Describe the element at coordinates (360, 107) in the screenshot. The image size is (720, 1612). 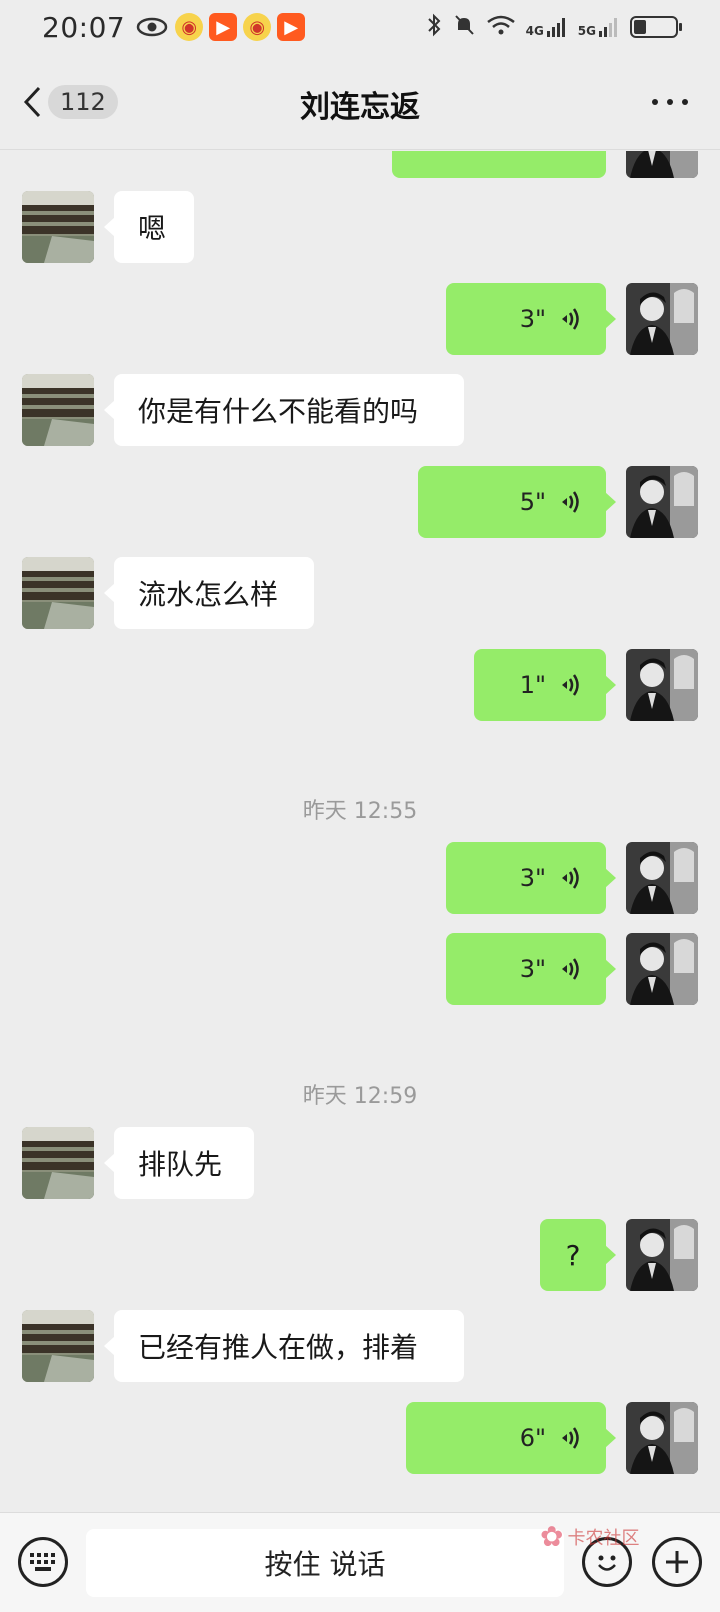
I see `chat-title: 刘连忘返` at that location.